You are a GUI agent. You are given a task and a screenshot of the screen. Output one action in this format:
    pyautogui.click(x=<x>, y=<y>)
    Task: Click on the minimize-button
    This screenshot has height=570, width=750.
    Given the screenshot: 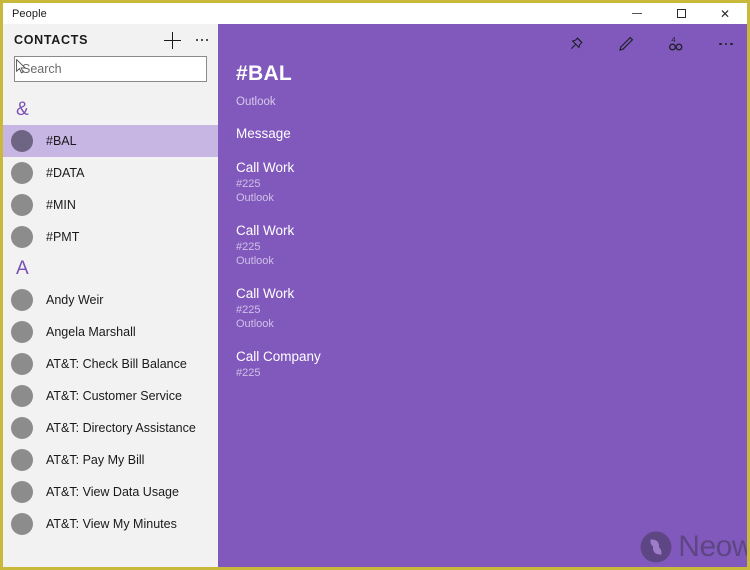 What is the action you would take?
    pyautogui.click(x=637, y=13)
    